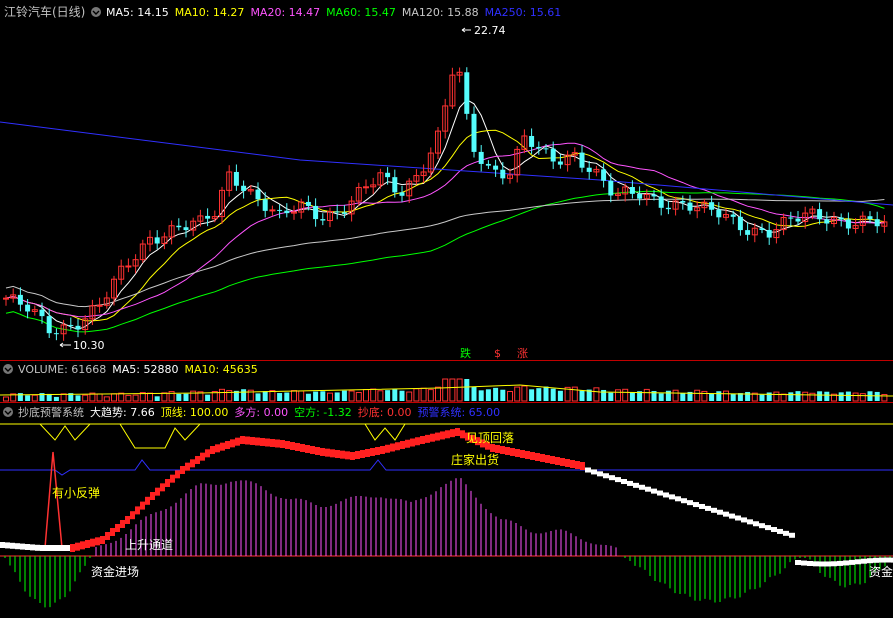 Image resolution: width=893 pixels, height=618 pixels. I want to click on legend-item: 多方: 0.00, so click(261, 412).